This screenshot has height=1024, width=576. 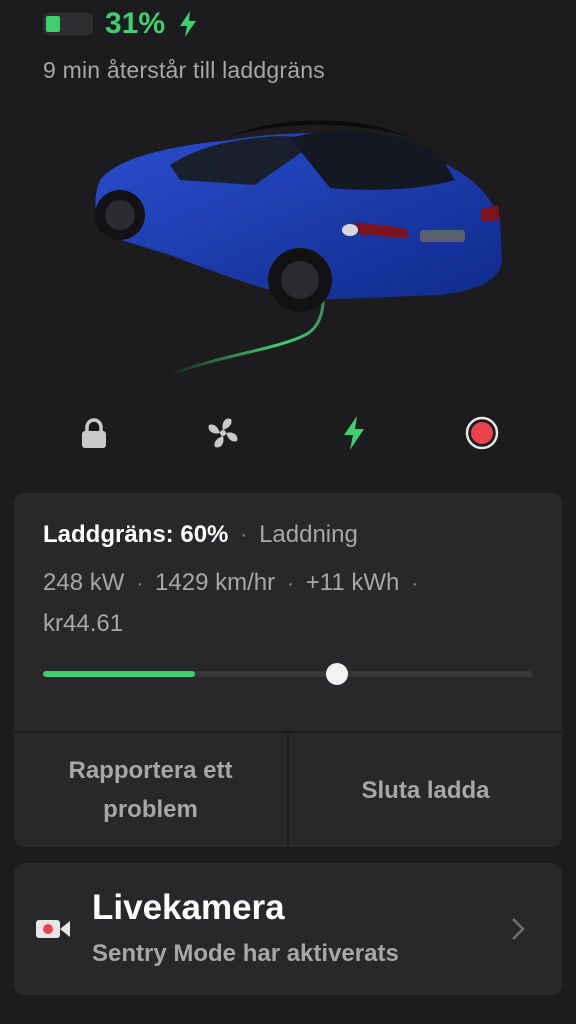 I want to click on fan-icon, so click(x=223, y=433).